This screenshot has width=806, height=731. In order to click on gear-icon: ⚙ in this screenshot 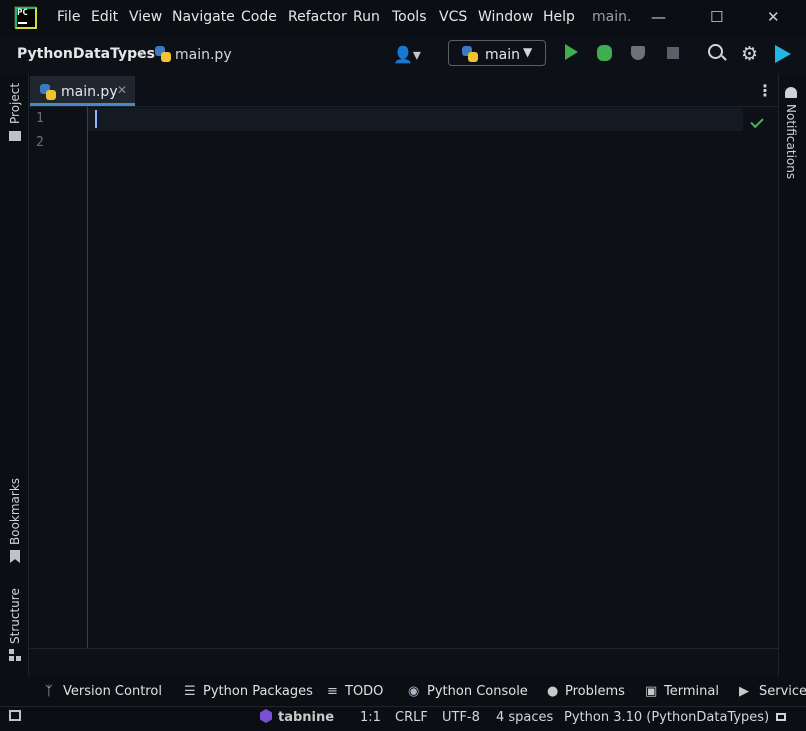, I will do `click(749, 54)`.